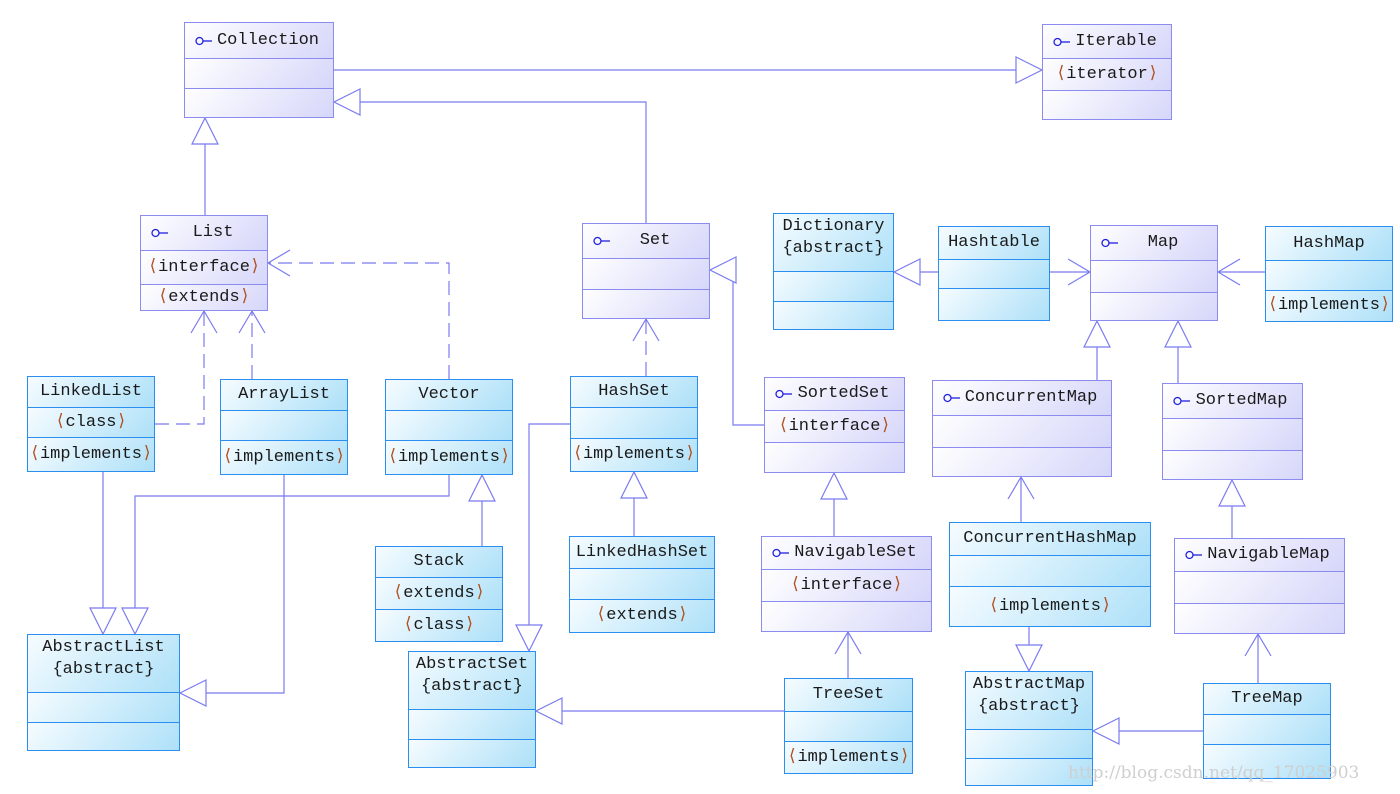 Image resolution: width=1400 pixels, height=794 pixels. Describe the element at coordinates (1107, 75) in the screenshot. I see `stereotype-label: iterator` at that location.